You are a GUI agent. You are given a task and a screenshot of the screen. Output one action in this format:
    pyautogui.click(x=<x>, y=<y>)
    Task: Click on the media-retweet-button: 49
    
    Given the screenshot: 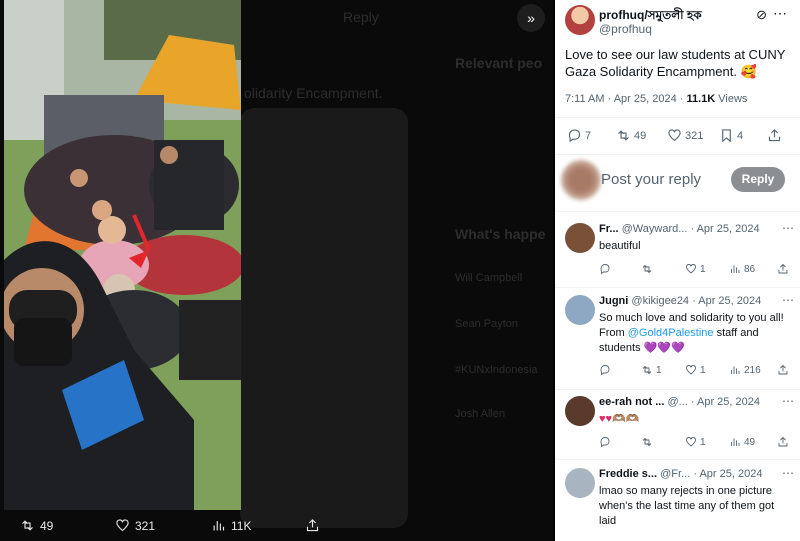 What is the action you would take?
    pyautogui.click(x=36, y=525)
    